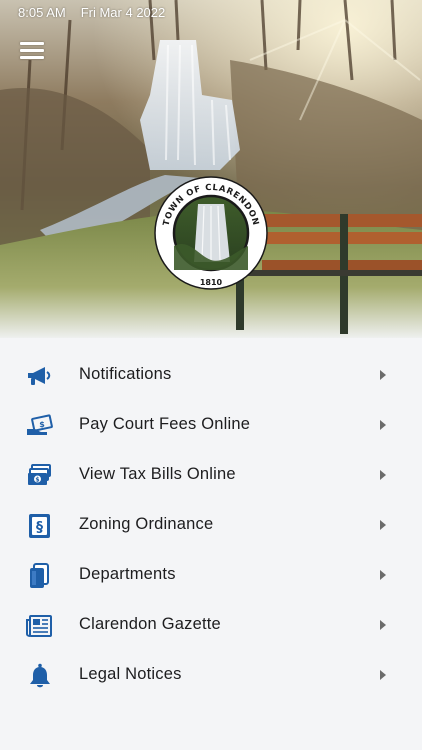 Image resolution: width=422 pixels, height=750 pixels. I want to click on seal-year-text: 1810, so click(211, 282).